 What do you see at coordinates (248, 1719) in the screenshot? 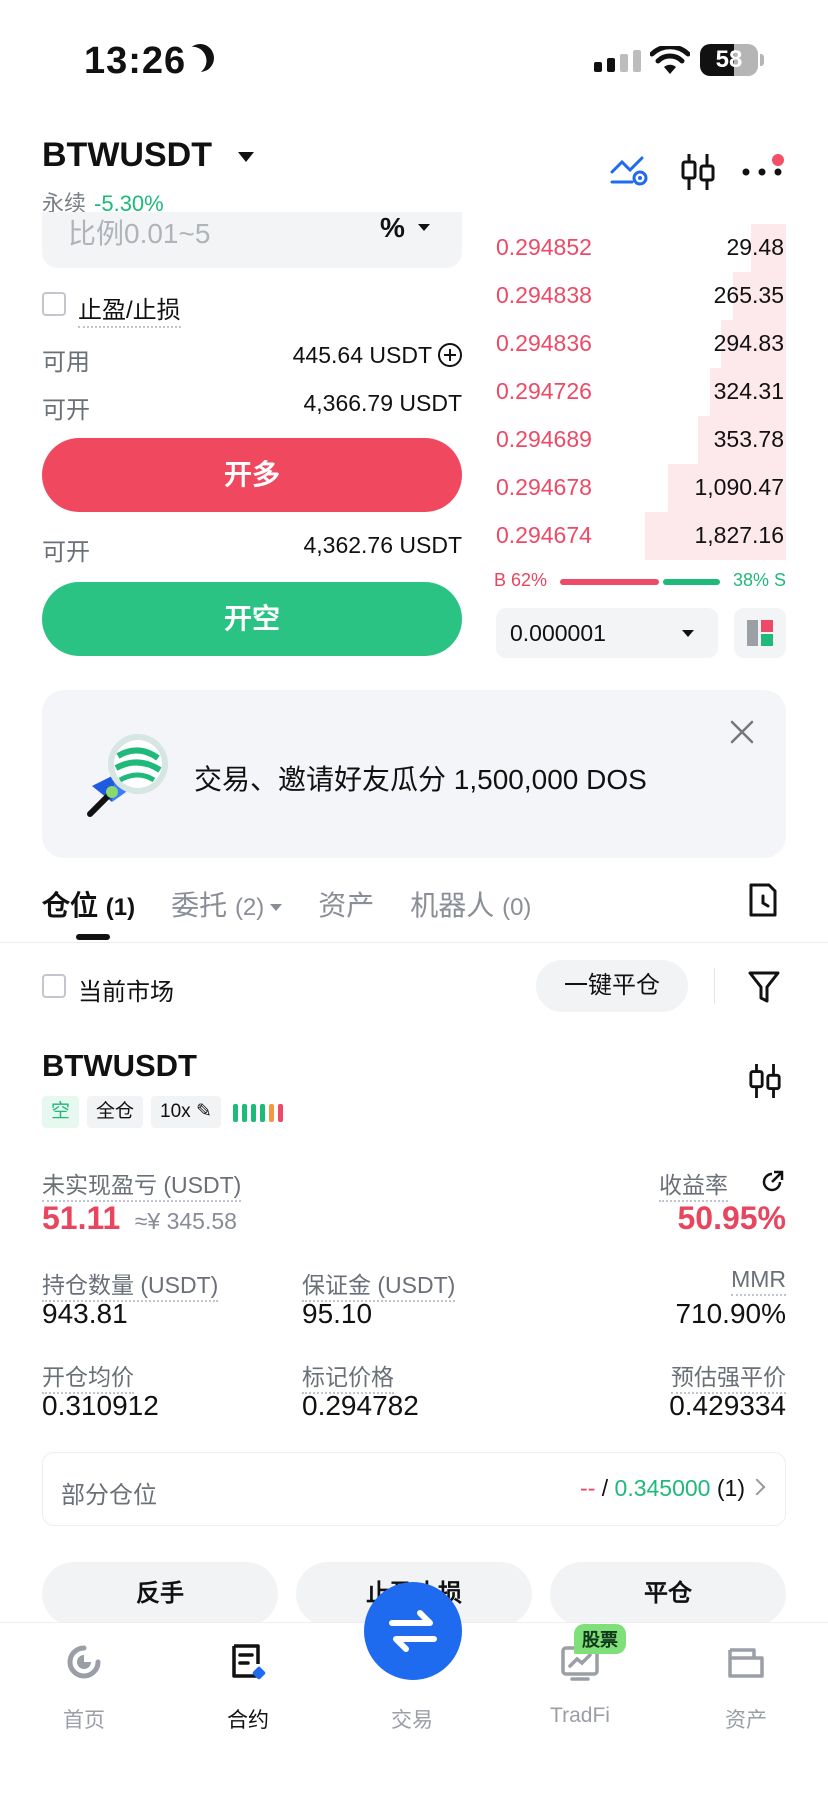
I see `nav-contract: 合约` at bounding box center [248, 1719].